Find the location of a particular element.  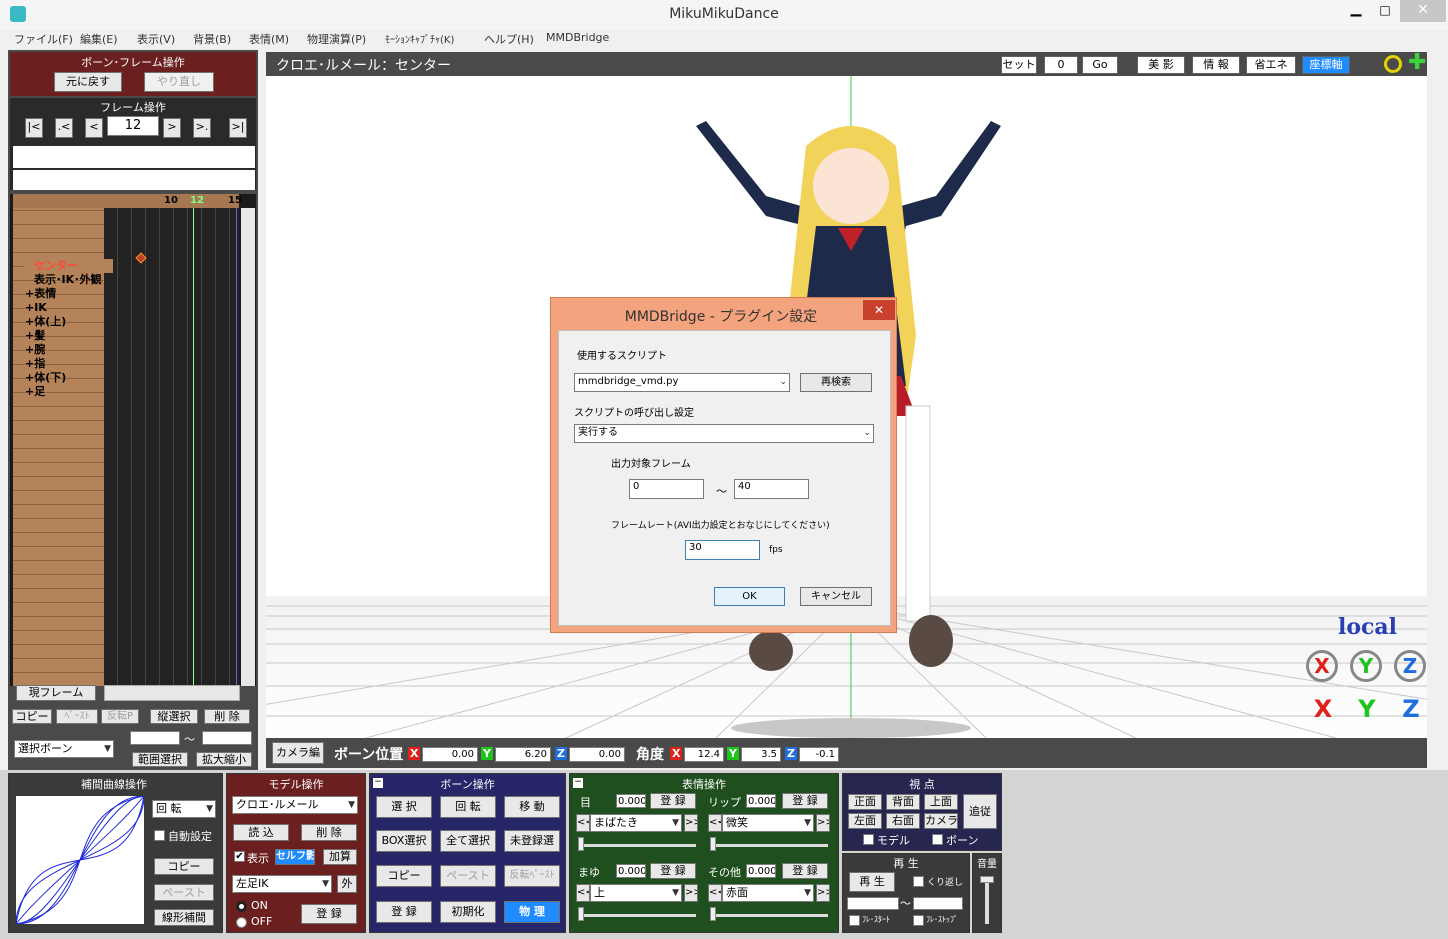

view-left-button: 左面 is located at coordinates (865, 821).